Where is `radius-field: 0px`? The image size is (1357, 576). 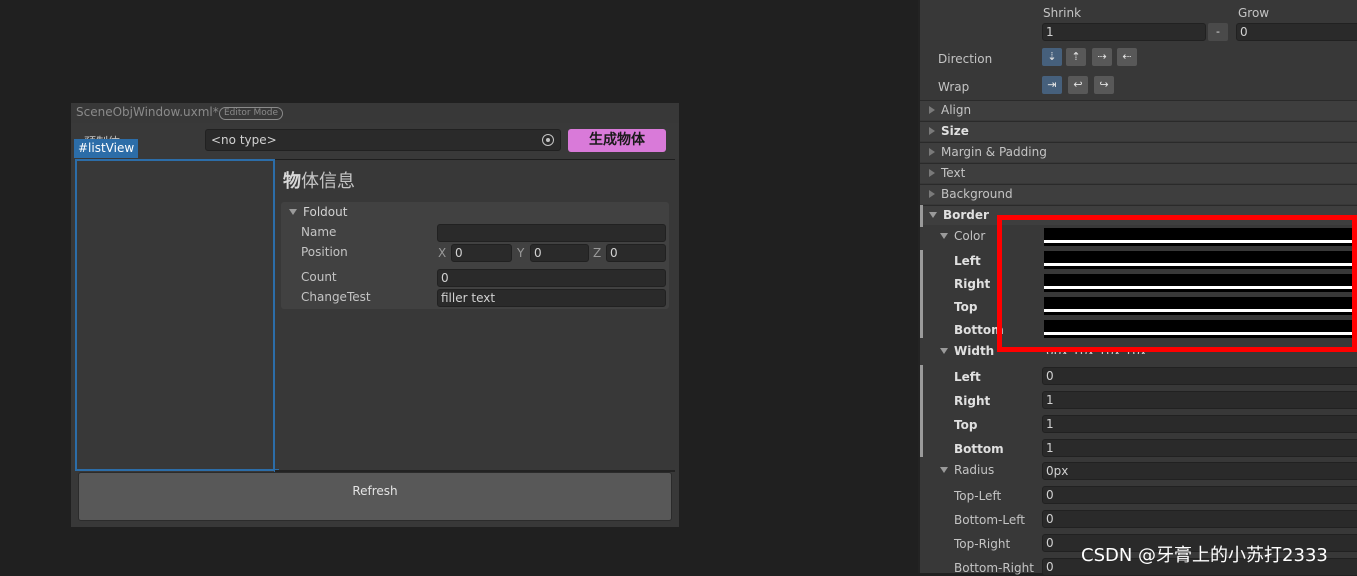
radius-field: 0px is located at coordinates (1199, 471).